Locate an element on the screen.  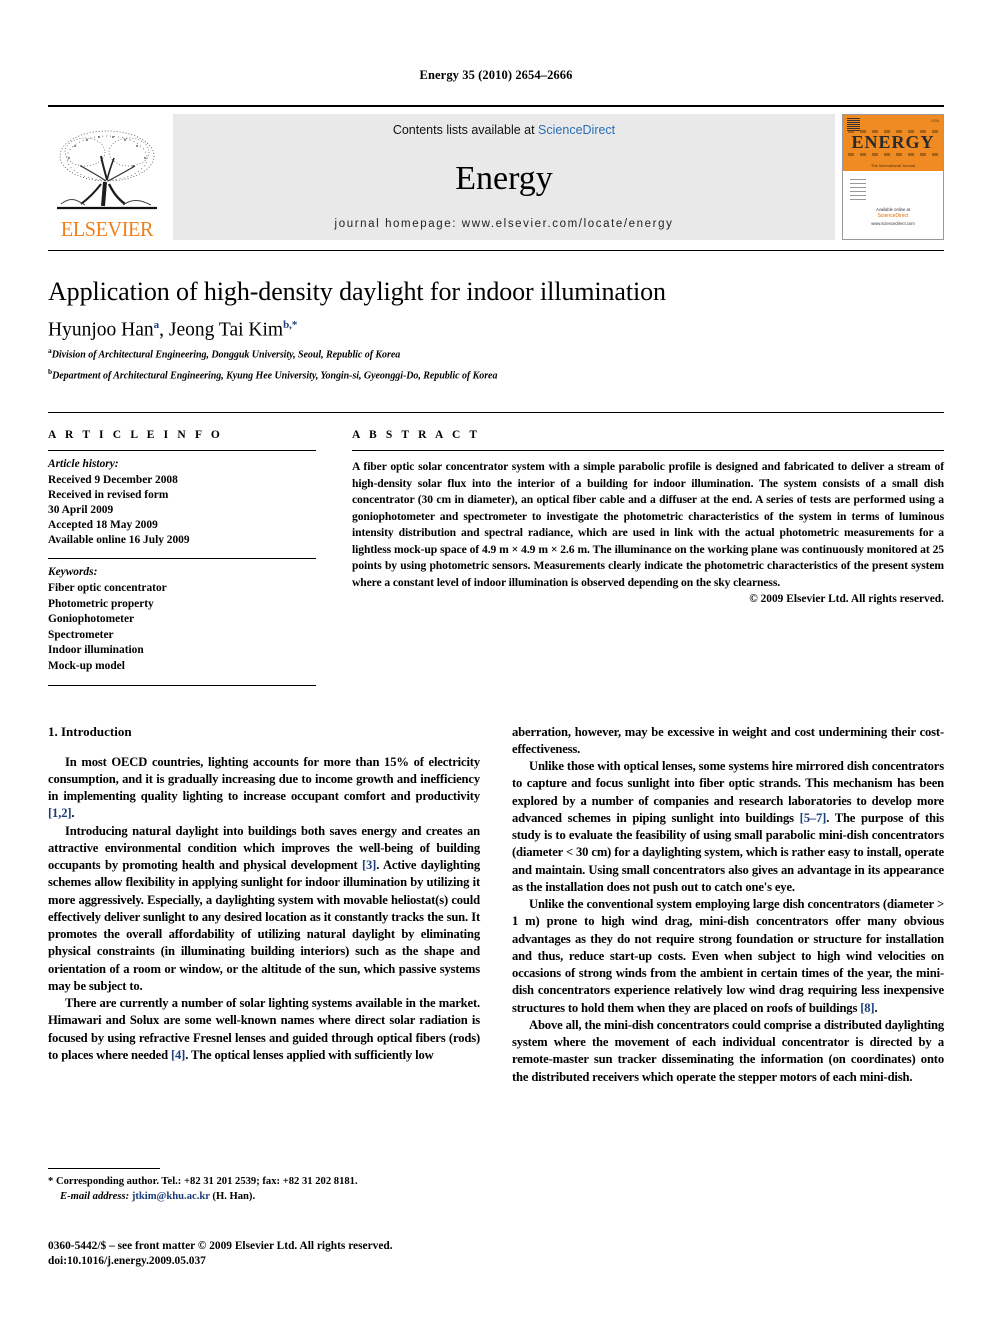
elsevier-tree-icon is located at coordinates (107, 170).